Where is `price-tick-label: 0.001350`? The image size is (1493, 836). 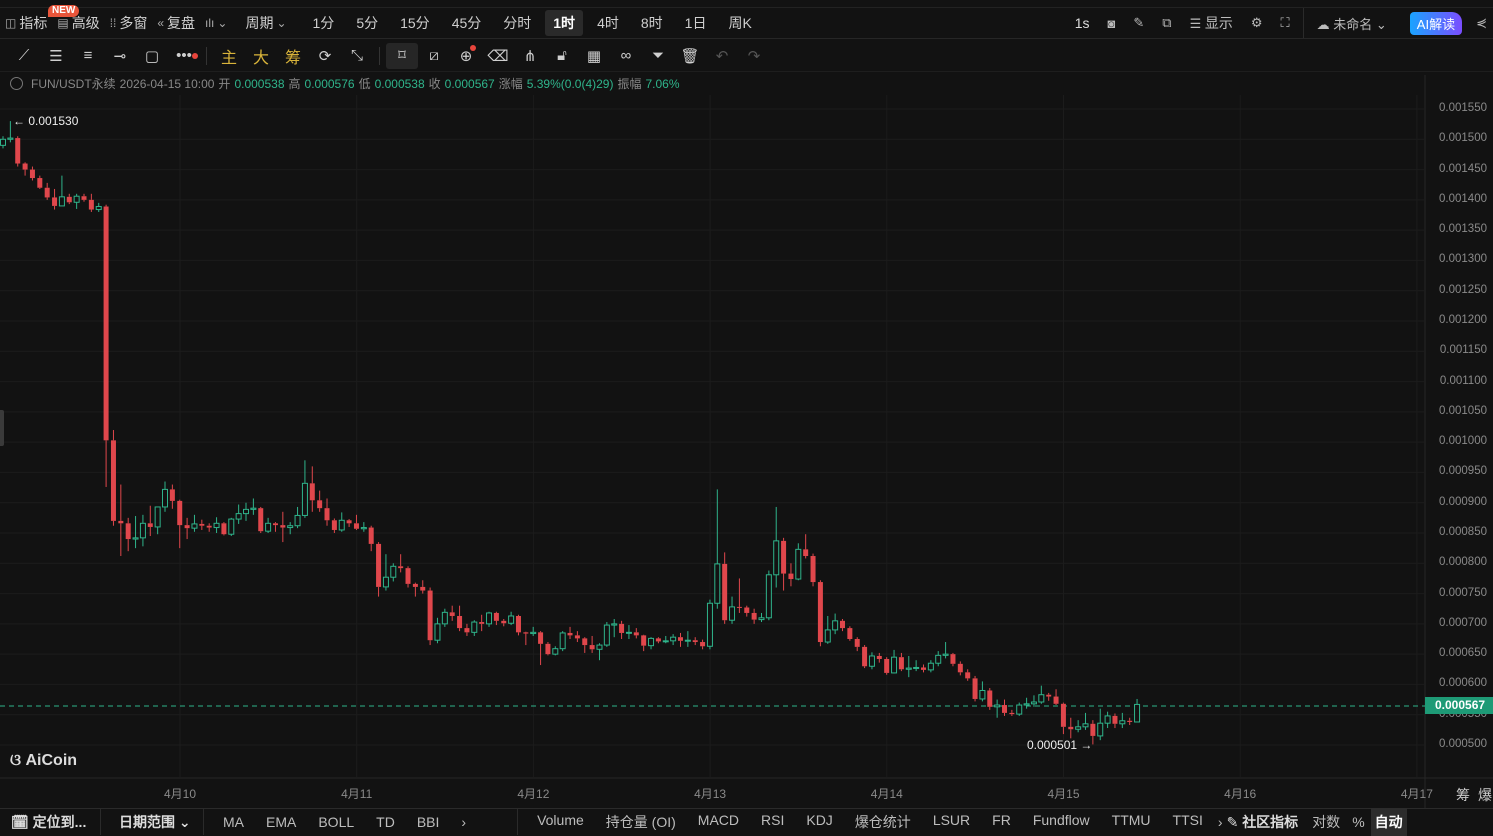
price-tick-label: 0.001350 is located at coordinates (1463, 229).